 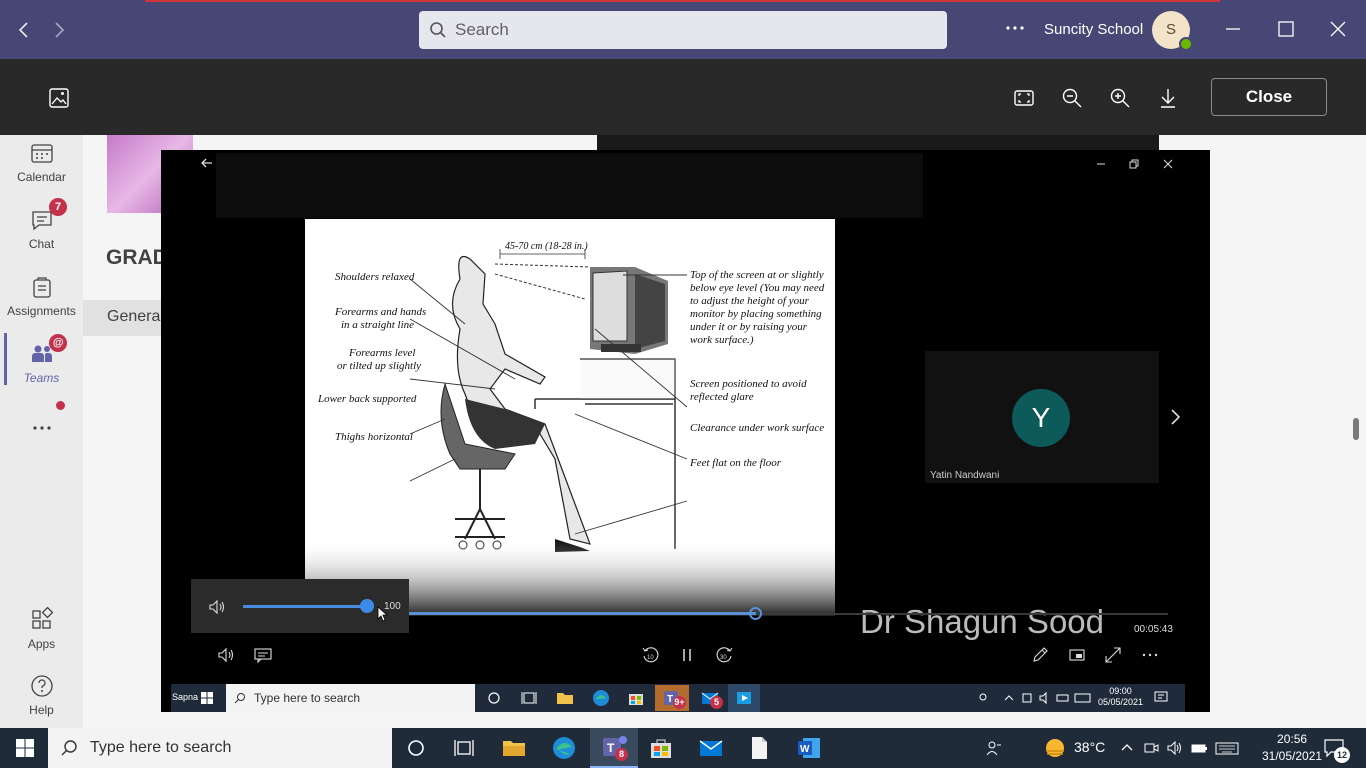 What do you see at coordinates (1175, 417) in the screenshot?
I see `next-chevron-icon` at bounding box center [1175, 417].